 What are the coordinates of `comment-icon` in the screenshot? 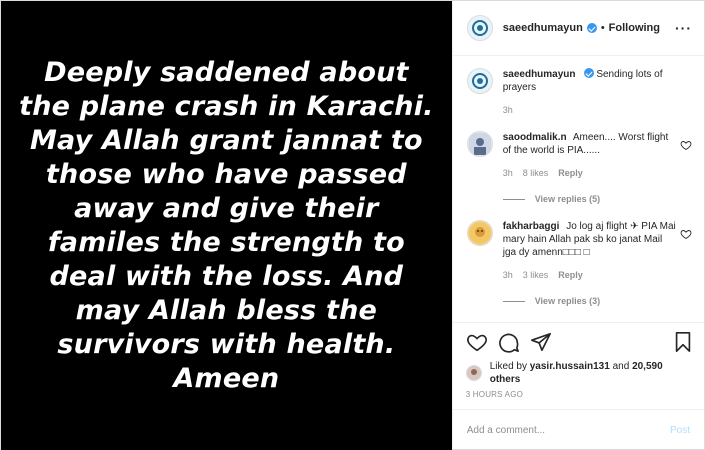 It's located at (509, 342).